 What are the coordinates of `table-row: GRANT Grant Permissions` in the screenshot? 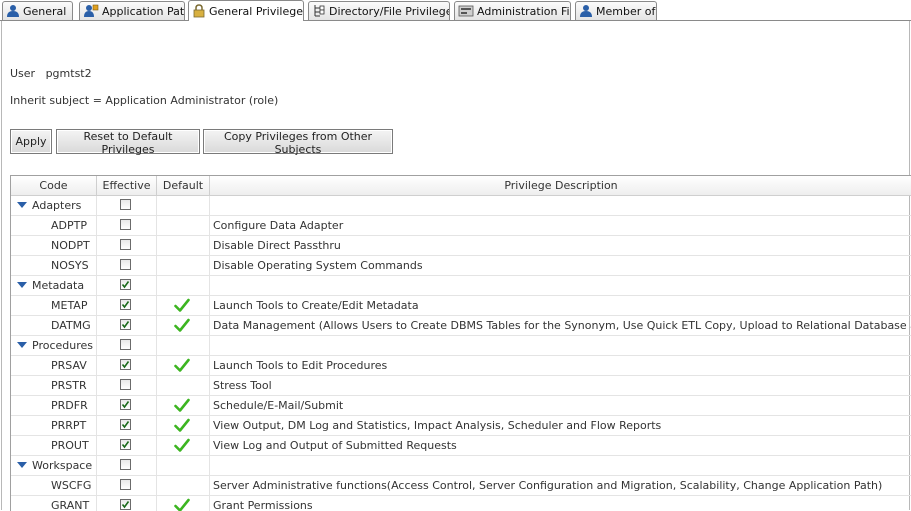 It's located at (461, 503).